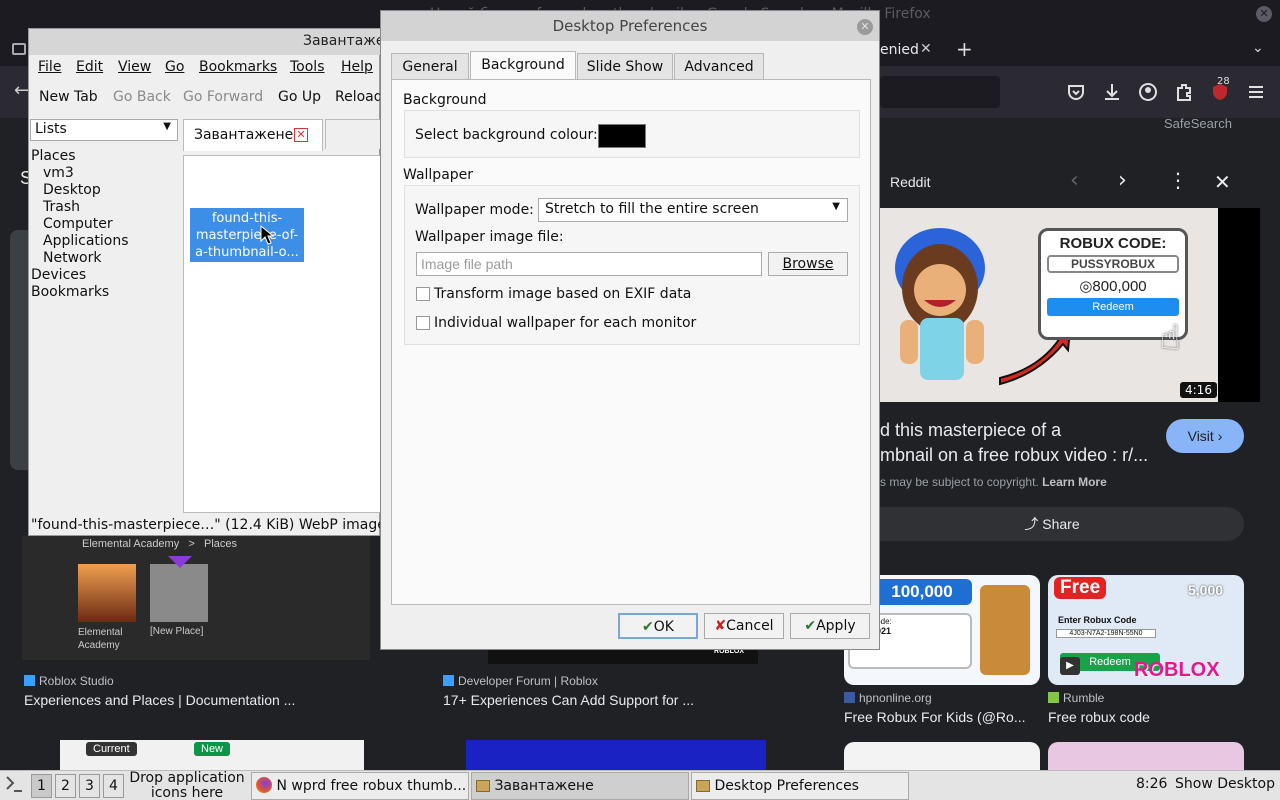  What do you see at coordinates (1146, 756) in the screenshot?
I see `related-image-4-partial` at bounding box center [1146, 756].